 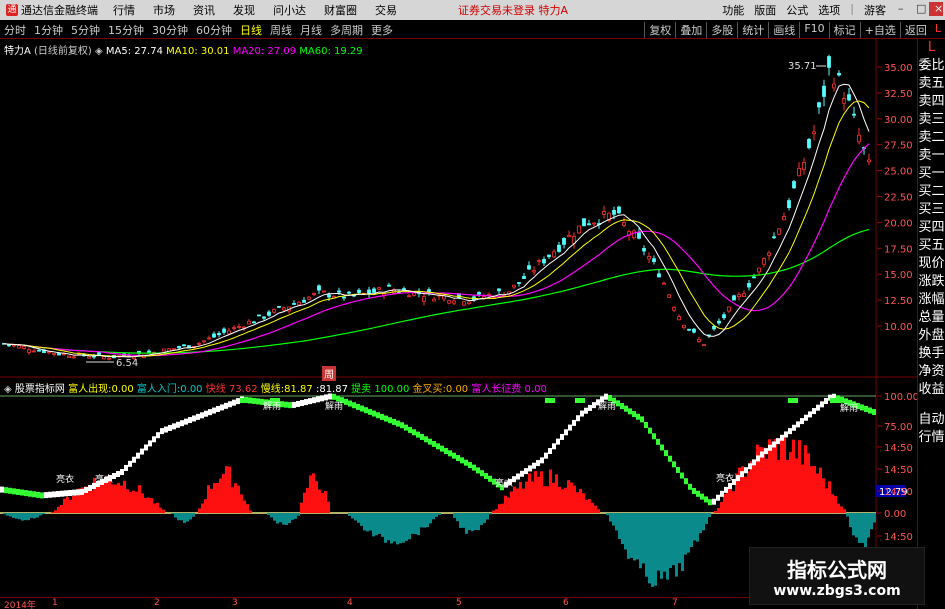 I want to click on menu-discover: 发现, so click(x=244, y=10).